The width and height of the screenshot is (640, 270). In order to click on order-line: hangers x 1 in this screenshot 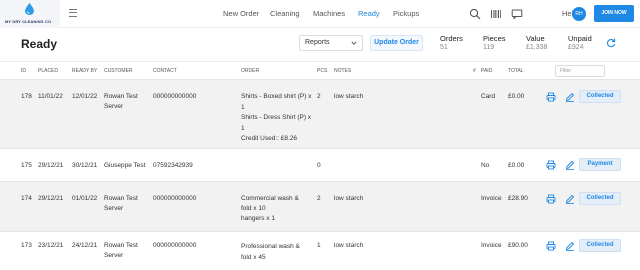, I will do `click(258, 218)`.